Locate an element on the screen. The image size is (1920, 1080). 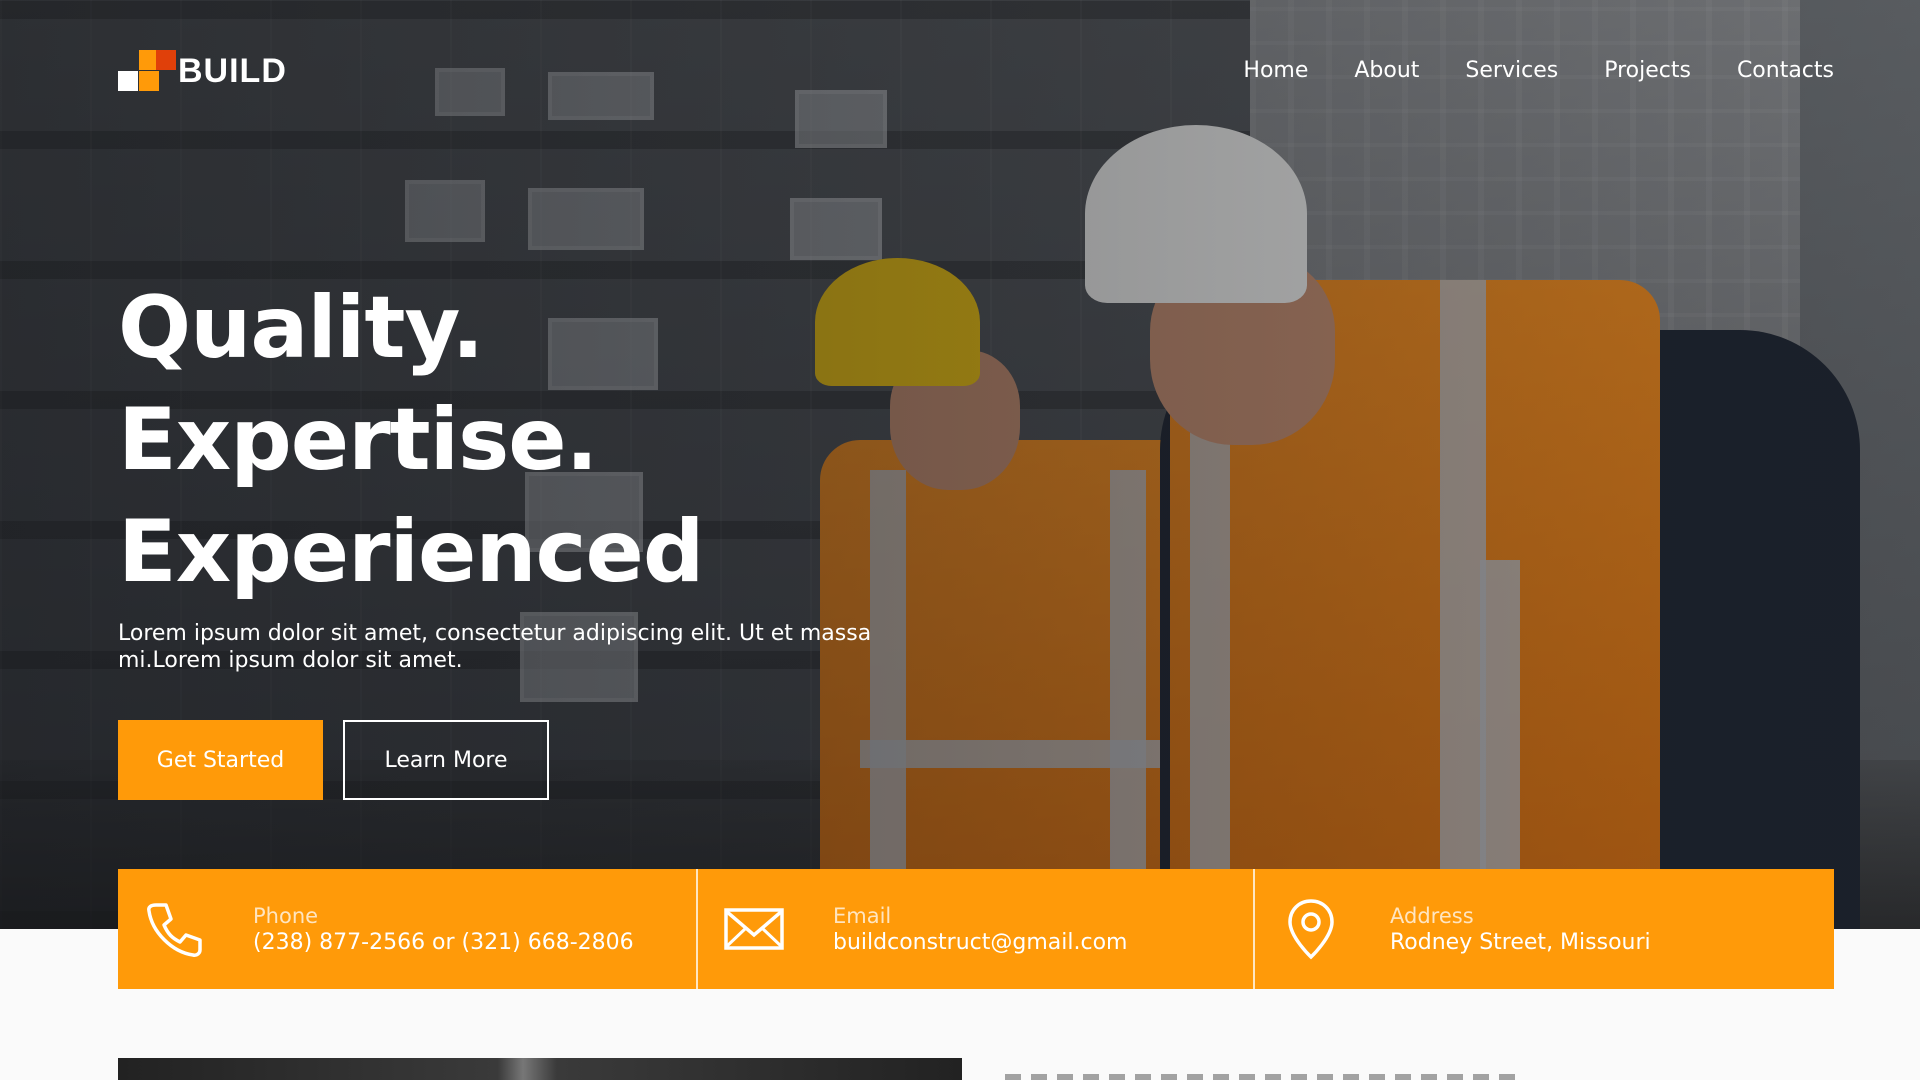
address-label: Address is located at coordinates (1432, 916).